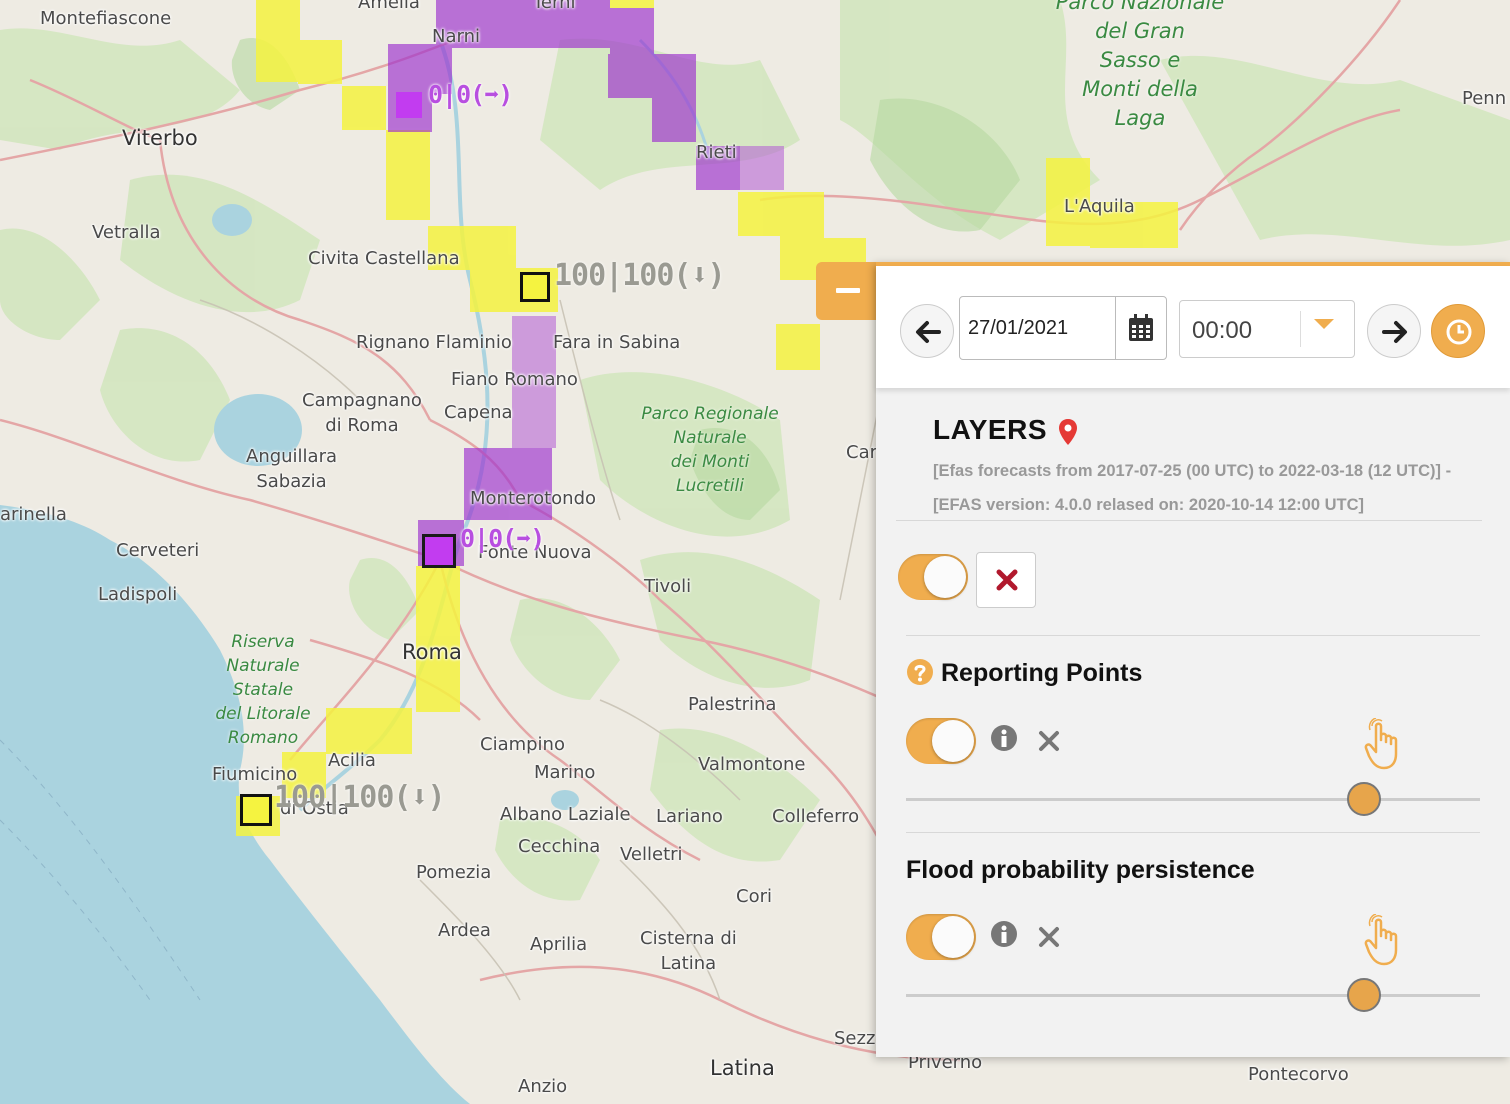 This screenshot has height=1104, width=1510. What do you see at coordinates (384, 258) in the screenshot?
I see `place-civita-castellana: Civita Castellana` at bounding box center [384, 258].